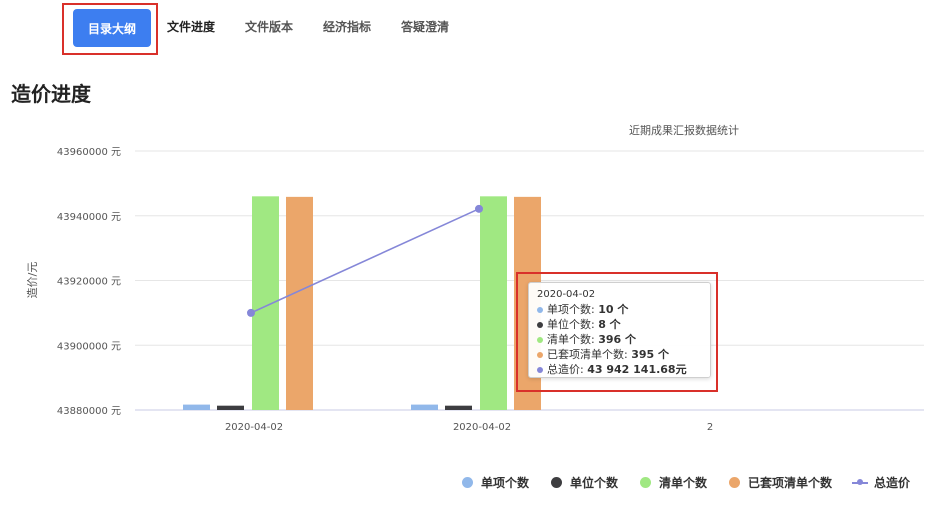 The image size is (926, 511). I want to click on total-cost-line, so click(365, 261).